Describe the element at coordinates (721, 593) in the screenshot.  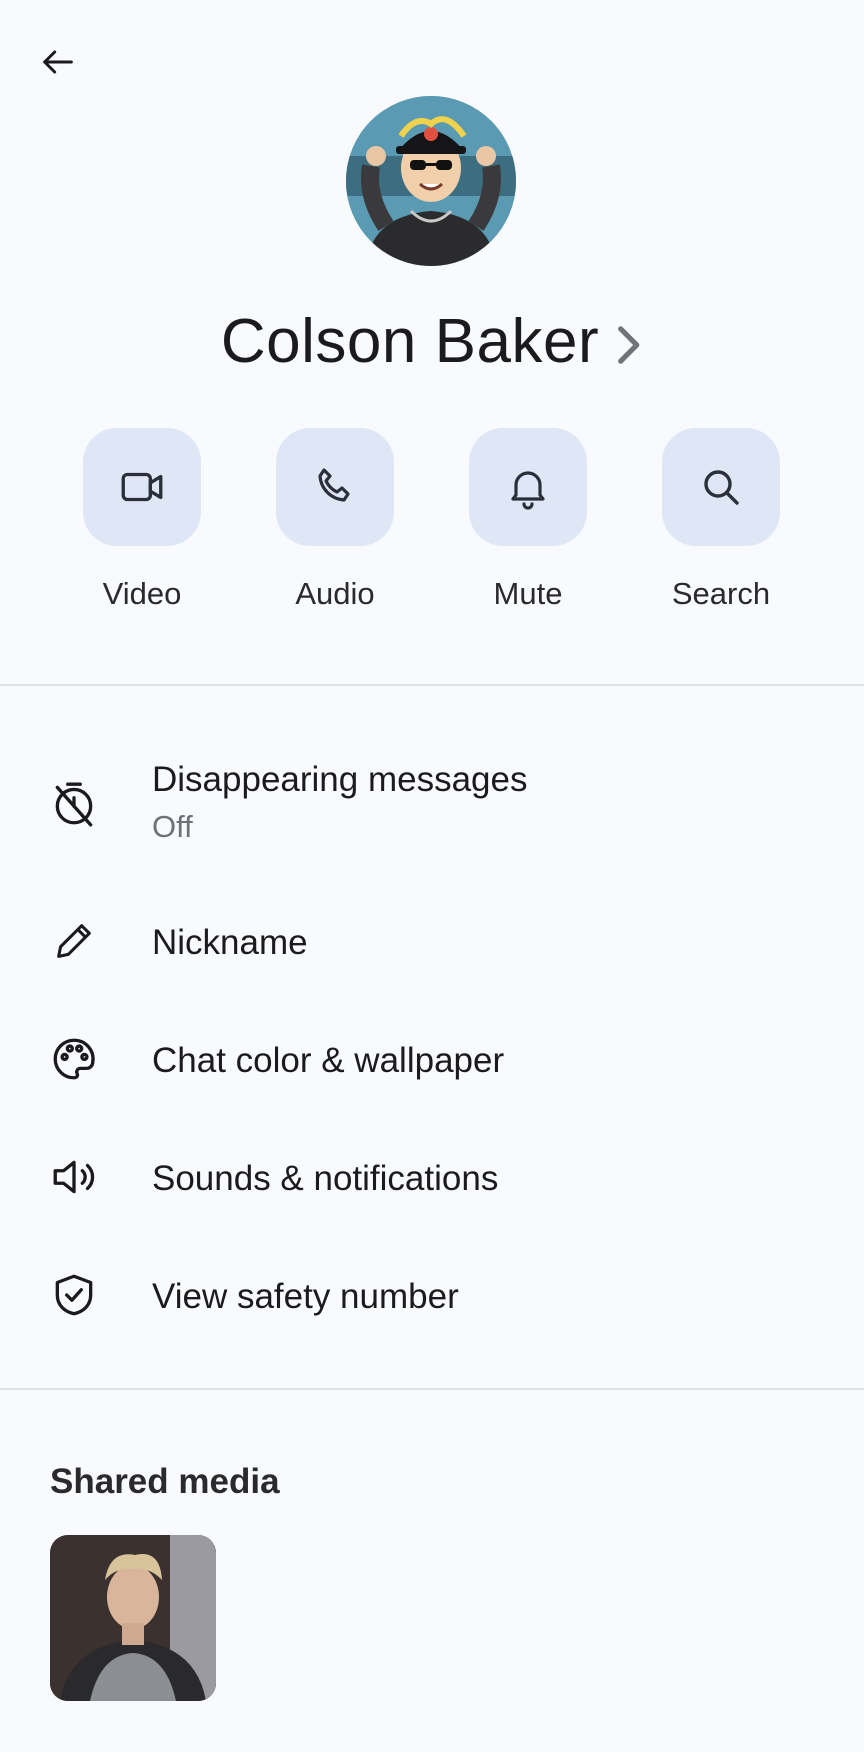
I see `search-label: Search` at that location.